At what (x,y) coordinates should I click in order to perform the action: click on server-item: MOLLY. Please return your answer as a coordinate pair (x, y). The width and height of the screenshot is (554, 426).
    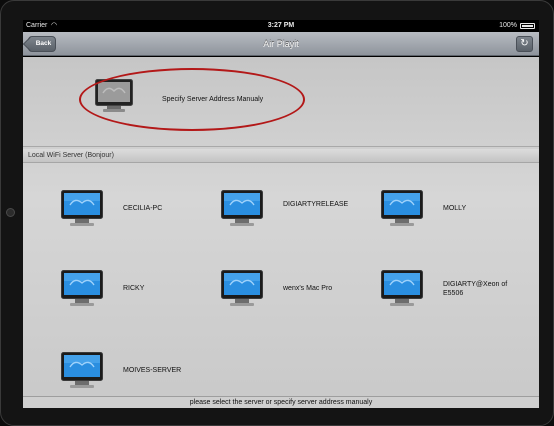
    Looking at the image, I should click on (460, 210).